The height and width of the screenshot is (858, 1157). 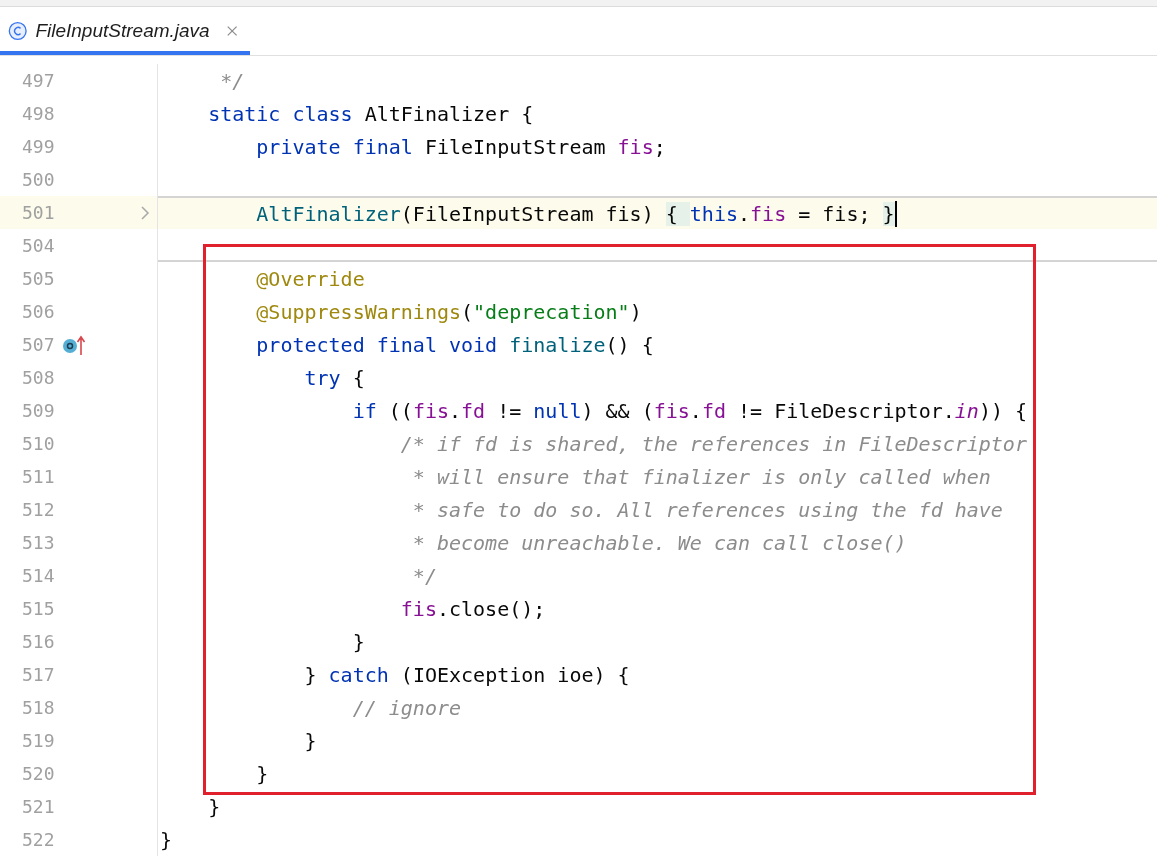 I want to click on line-number: 497, so click(x=38, y=80).